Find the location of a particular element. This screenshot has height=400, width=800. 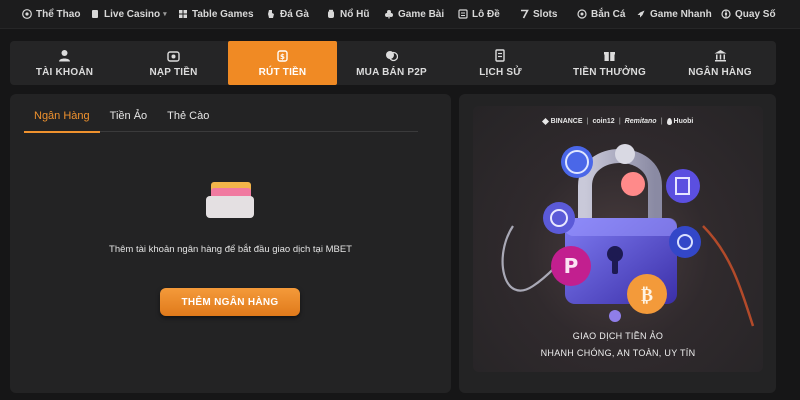

nav-item-quay-so: Quay Số is located at coordinates (748, 14).